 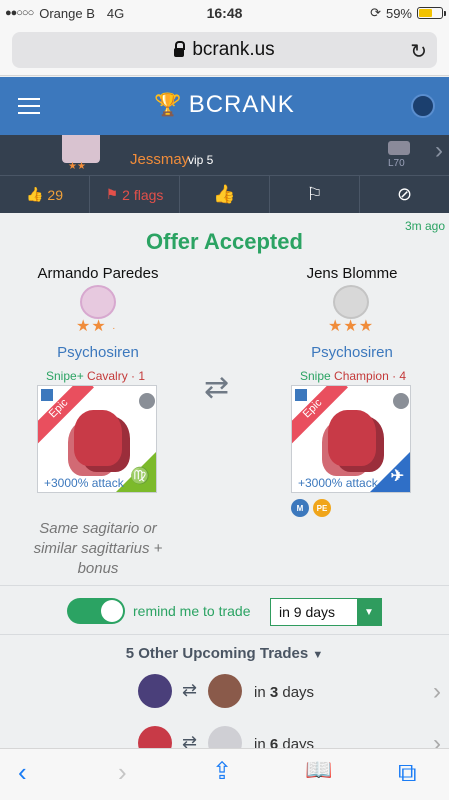 What do you see at coordinates (159, 159) in the screenshot?
I see `offer-user-name: Jessmay` at bounding box center [159, 159].